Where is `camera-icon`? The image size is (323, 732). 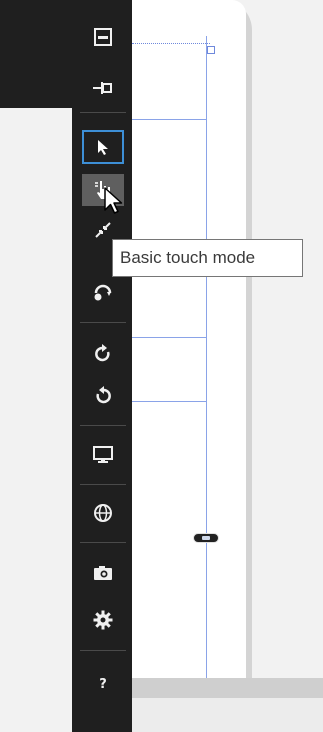 camera-icon is located at coordinates (103, 573).